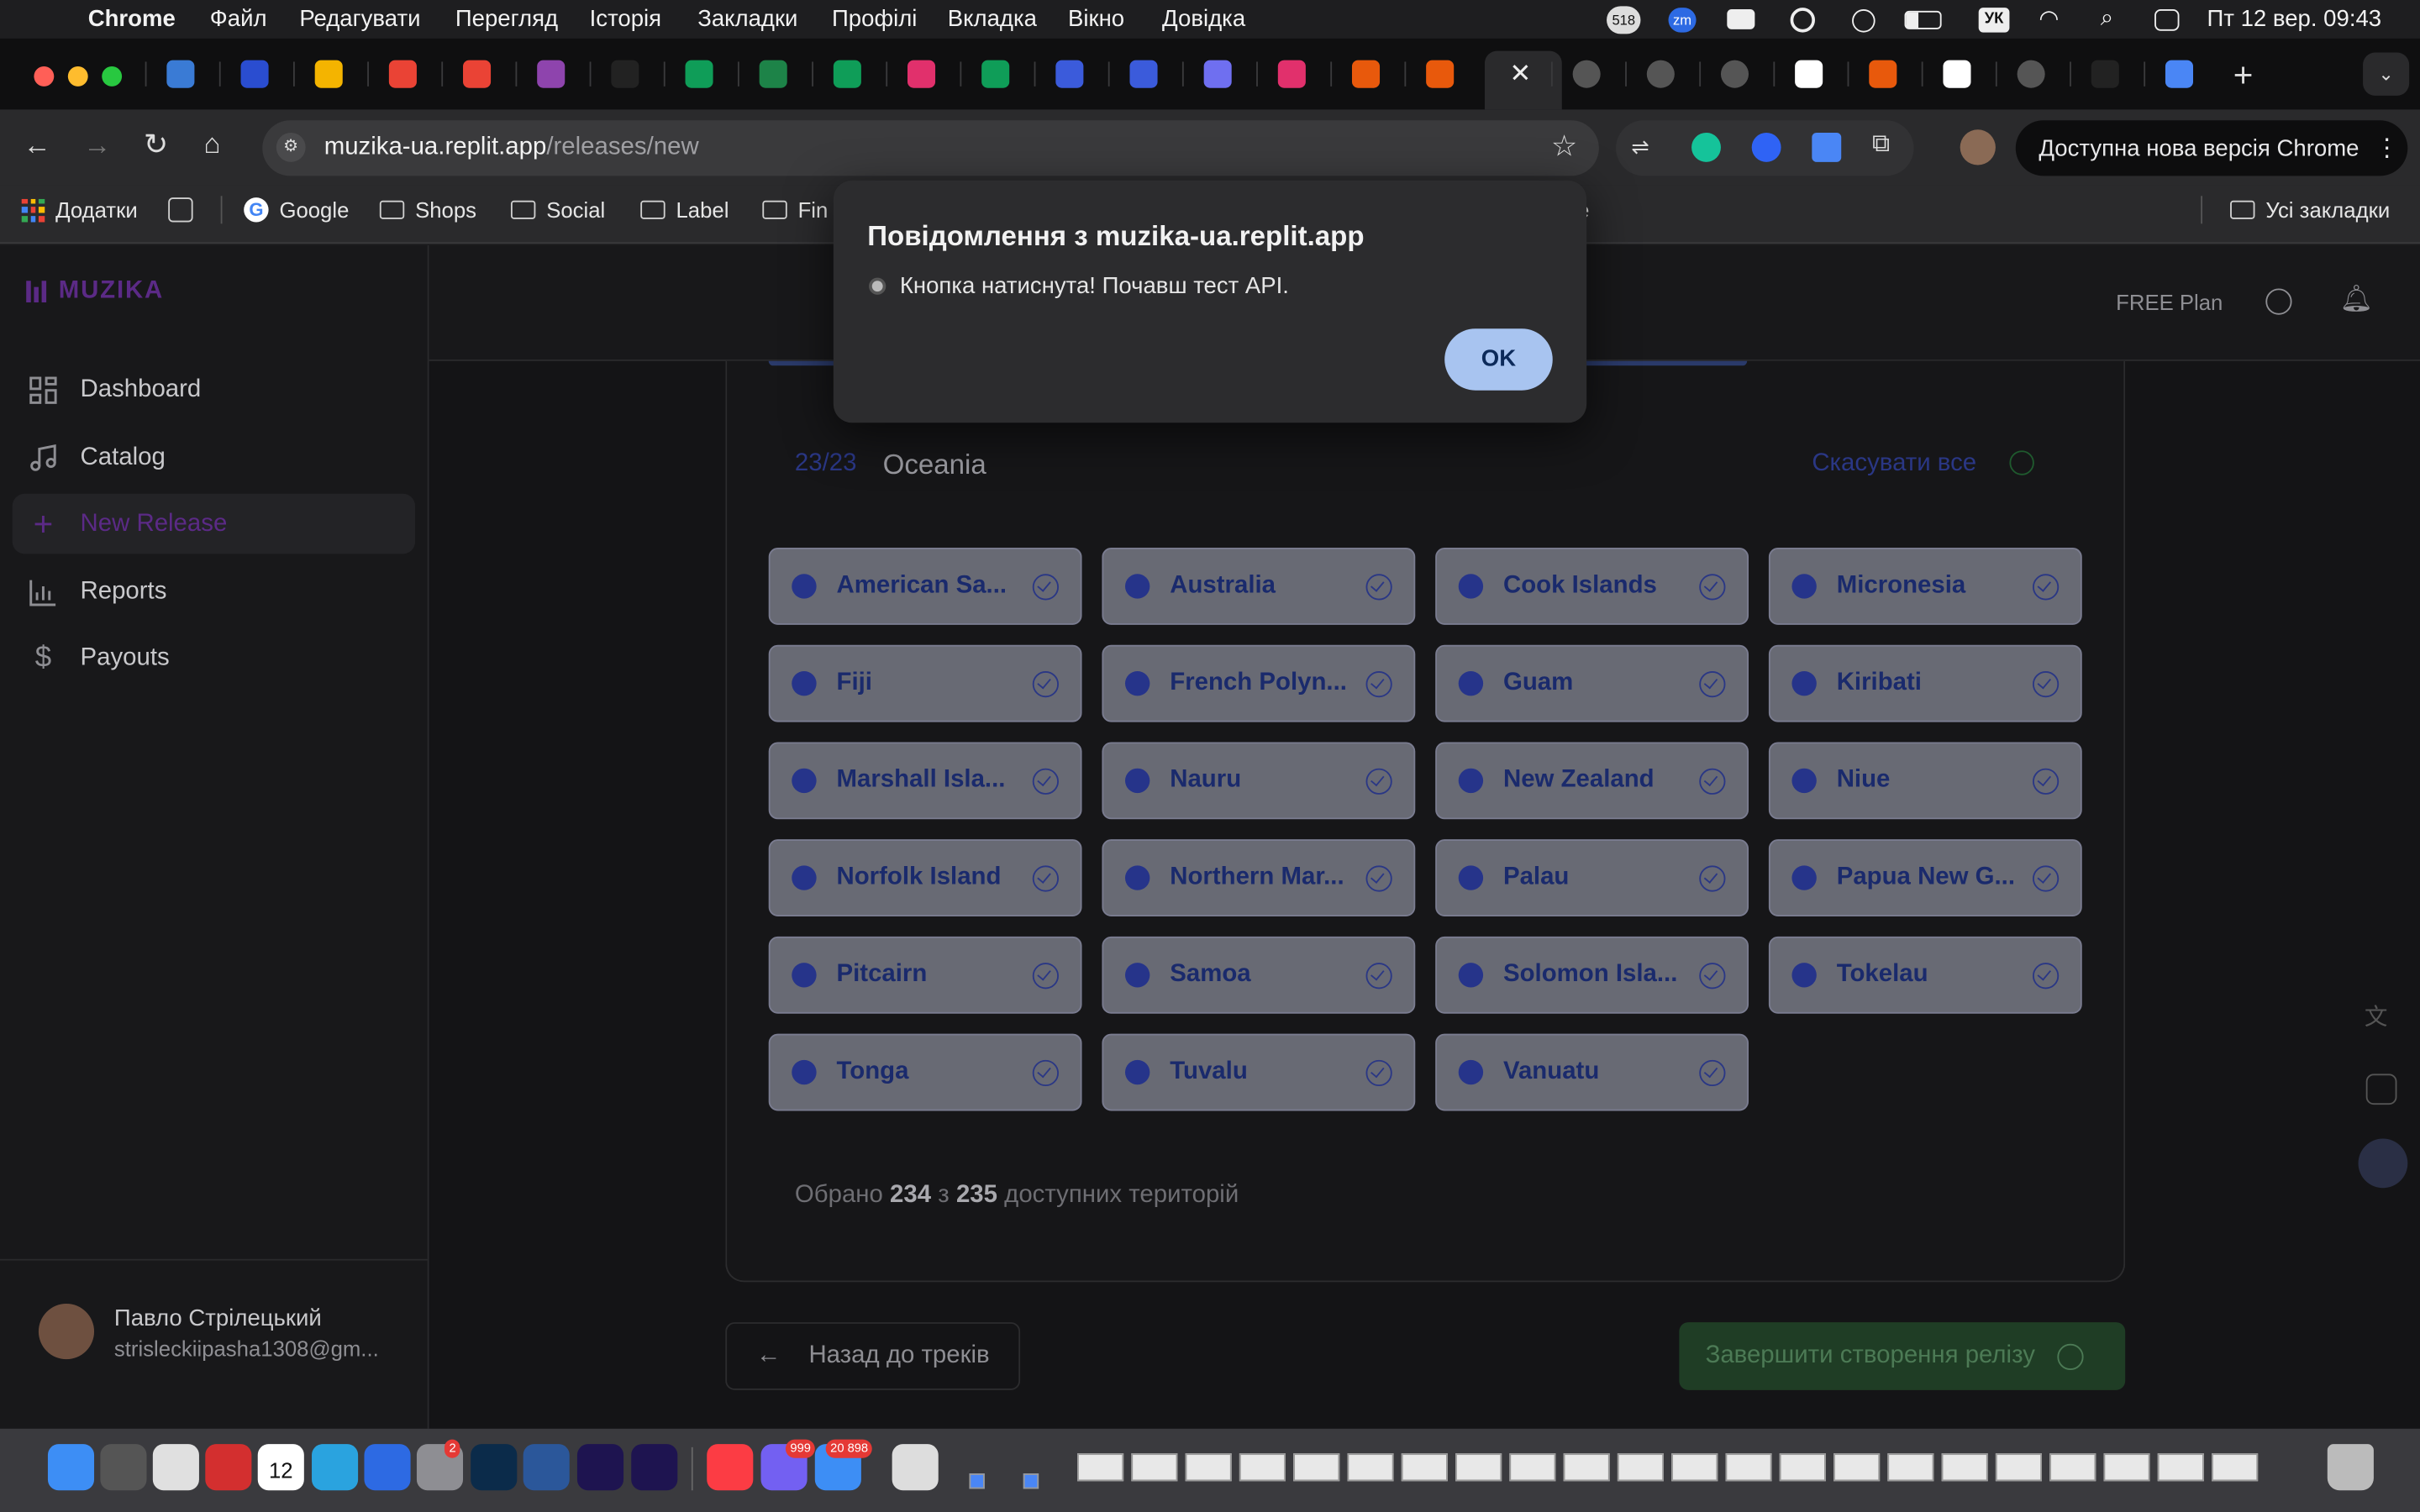 Image resolution: width=2420 pixels, height=1512 pixels. I want to click on close-tab-icon: ✕, so click(1520, 74).